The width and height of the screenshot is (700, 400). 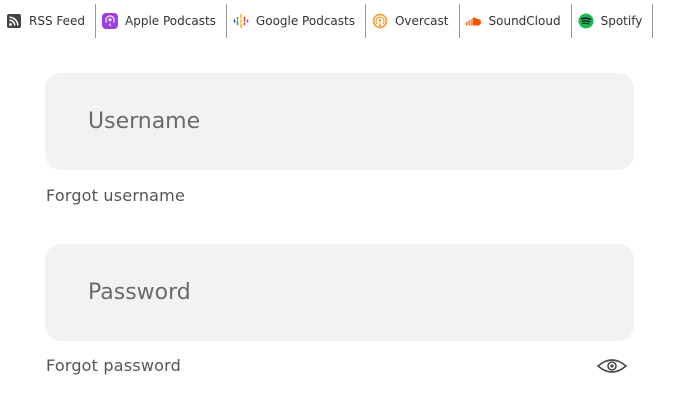 I want to click on nav-item-label: Google Podcasts, so click(x=305, y=21).